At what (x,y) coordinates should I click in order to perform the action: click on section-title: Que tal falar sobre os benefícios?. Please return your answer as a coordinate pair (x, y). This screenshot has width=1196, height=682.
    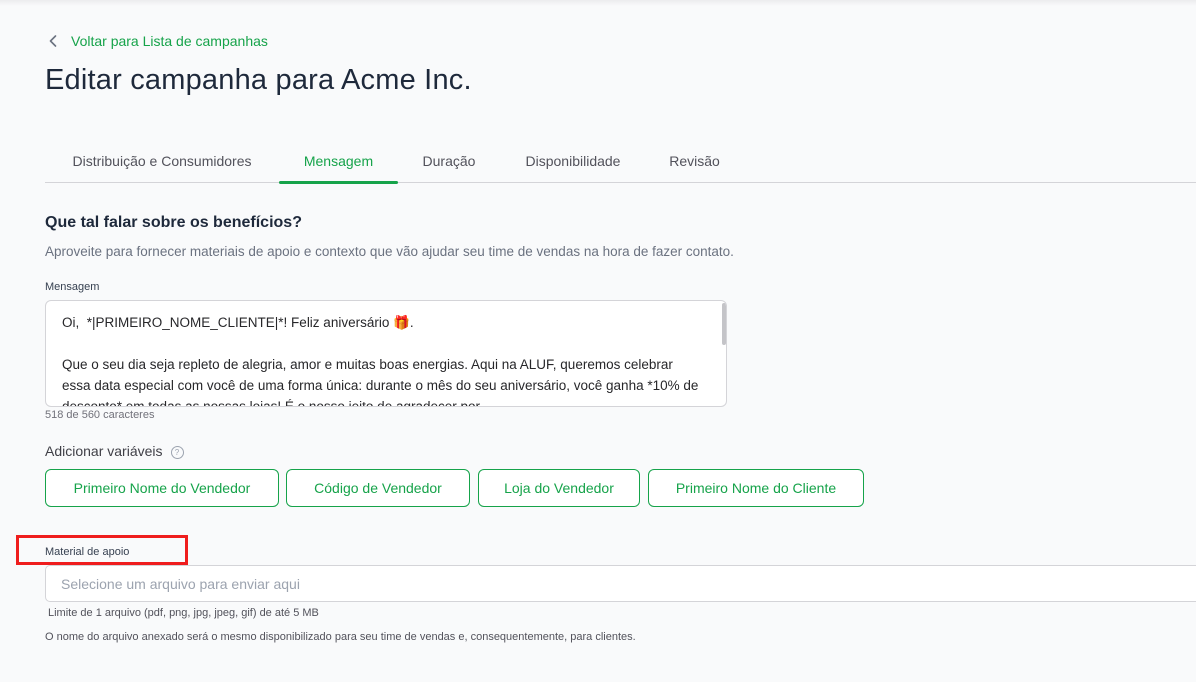
    Looking at the image, I should click on (173, 222).